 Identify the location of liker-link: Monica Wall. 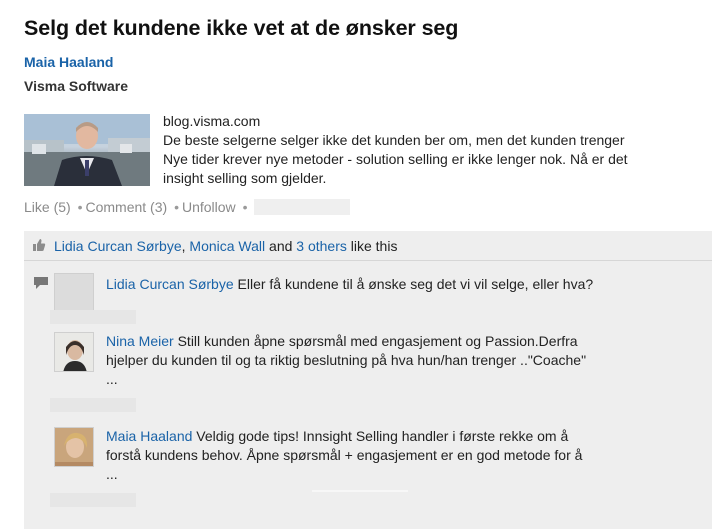
(227, 246).